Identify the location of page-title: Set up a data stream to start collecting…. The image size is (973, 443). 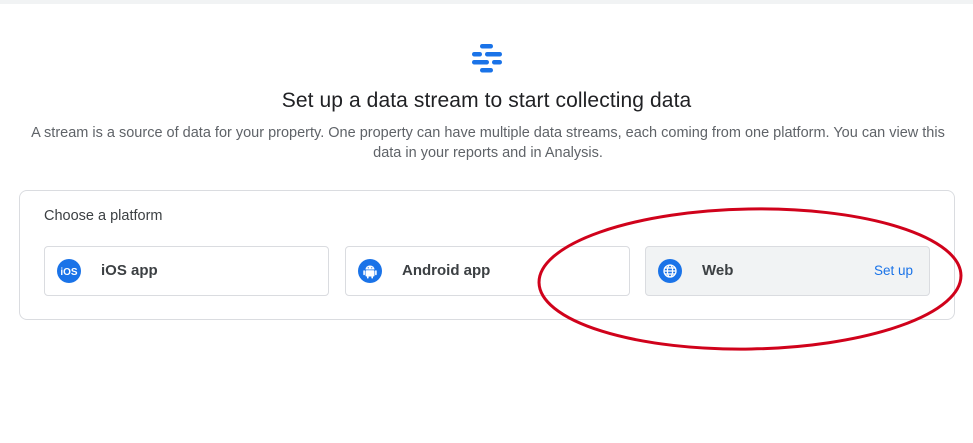
(486, 100).